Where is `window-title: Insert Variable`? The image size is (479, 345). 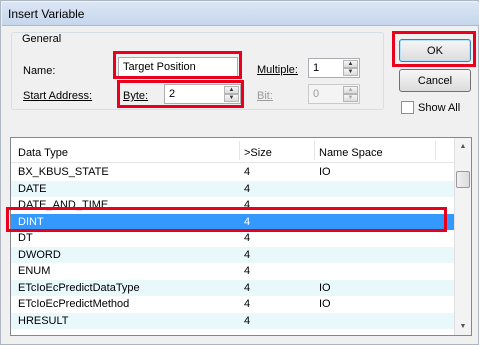
window-title: Insert Variable is located at coordinates (46, 14).